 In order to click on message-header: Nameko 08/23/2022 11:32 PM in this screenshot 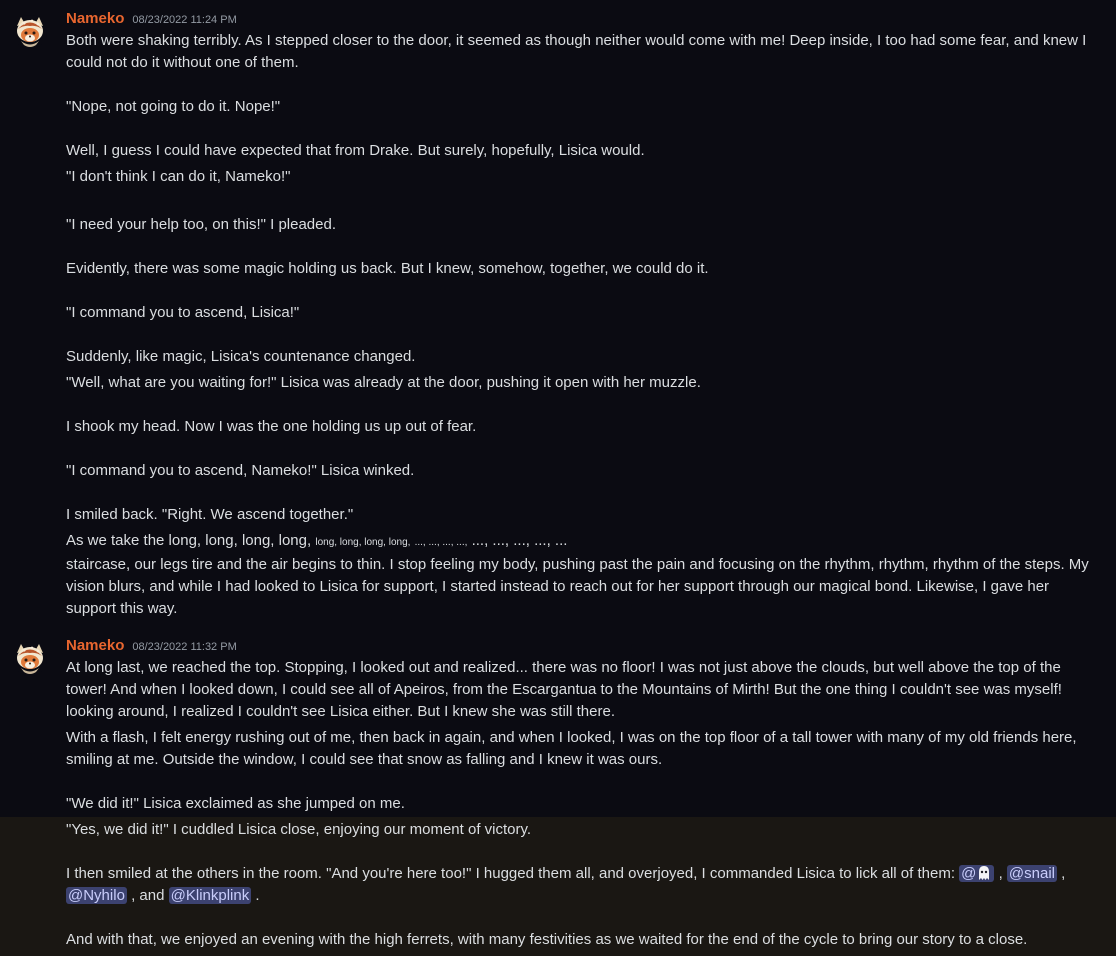, I will do `click(581, 646)`.